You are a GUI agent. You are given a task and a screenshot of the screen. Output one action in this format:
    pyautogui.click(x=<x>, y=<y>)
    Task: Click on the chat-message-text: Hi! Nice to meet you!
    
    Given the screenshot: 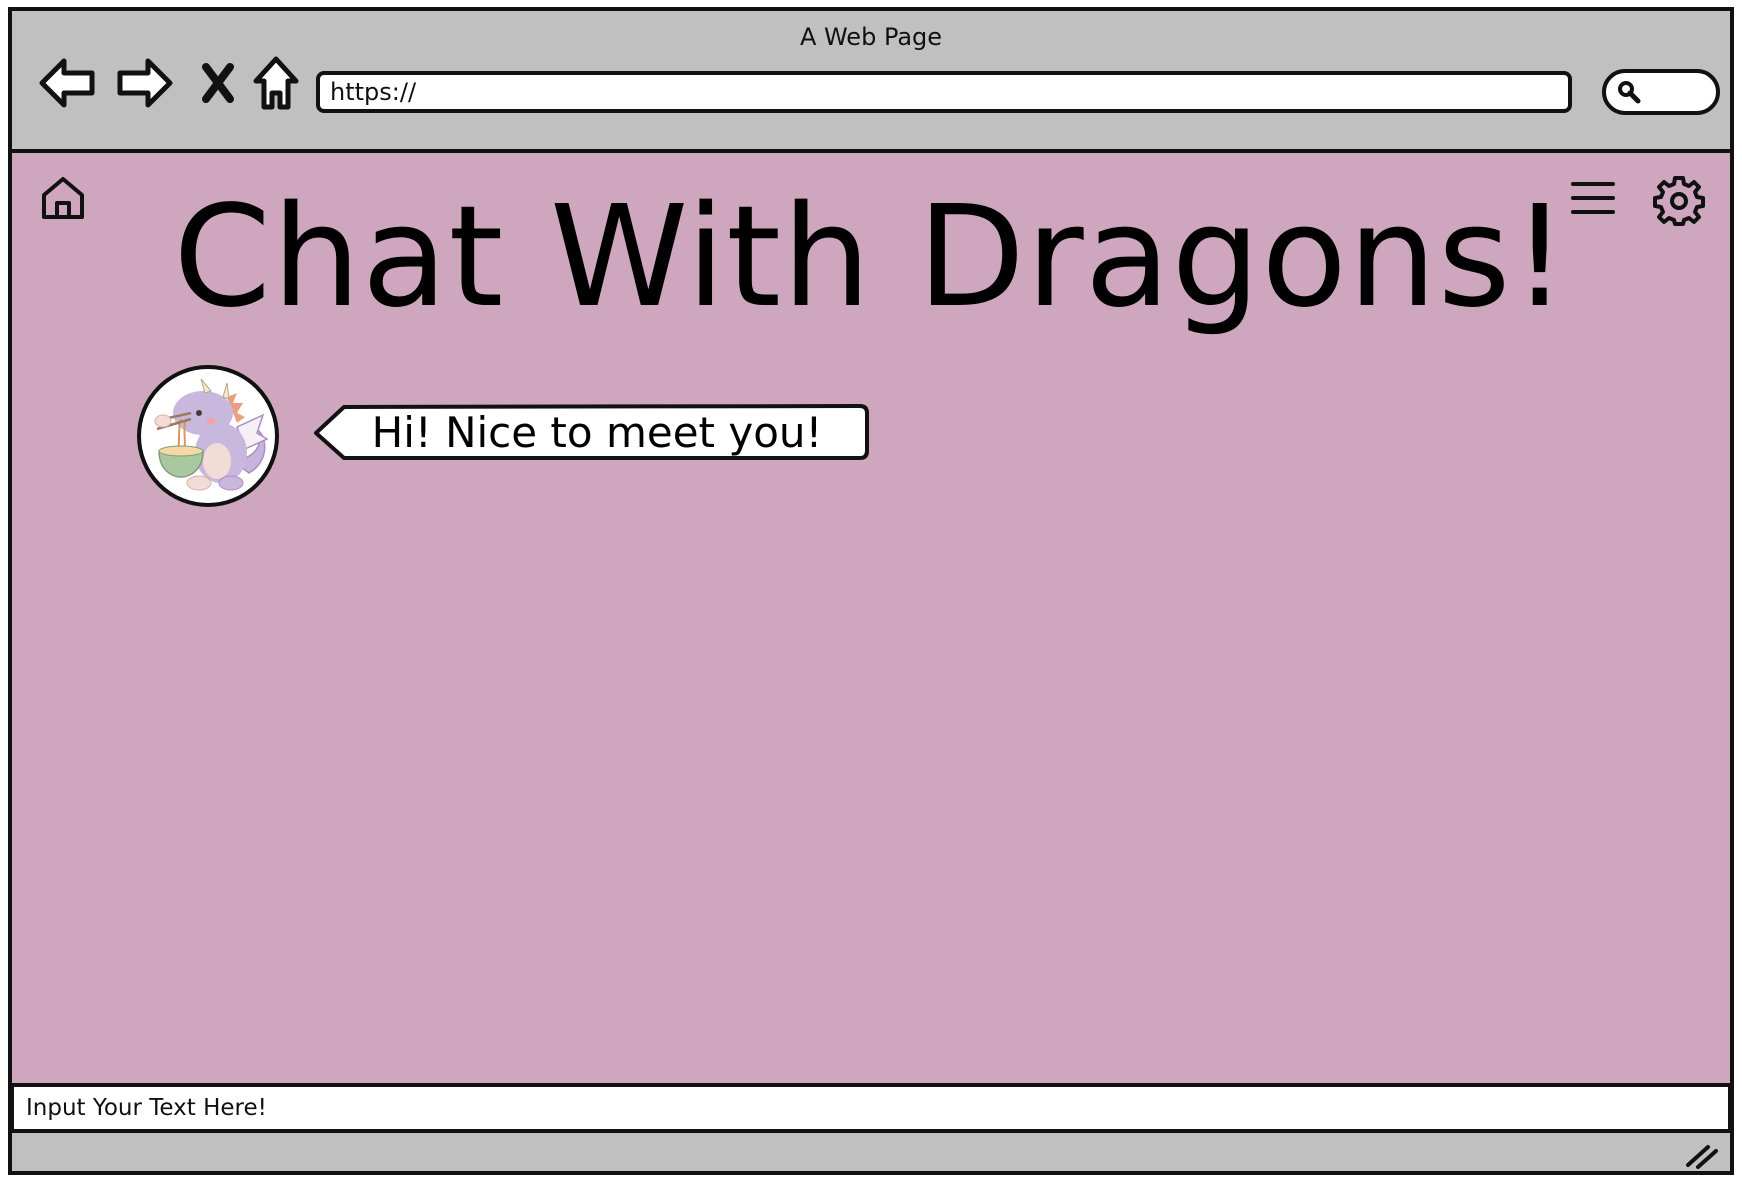 What is the action you would take?
    pyautogui.click(x=597, y=432)
    